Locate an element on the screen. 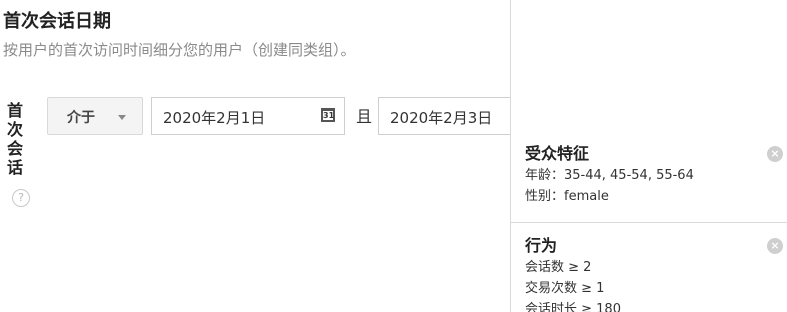 The height and width of the screenshot is (312, 787). help-icon: ? is located at coordinates (21, 198).